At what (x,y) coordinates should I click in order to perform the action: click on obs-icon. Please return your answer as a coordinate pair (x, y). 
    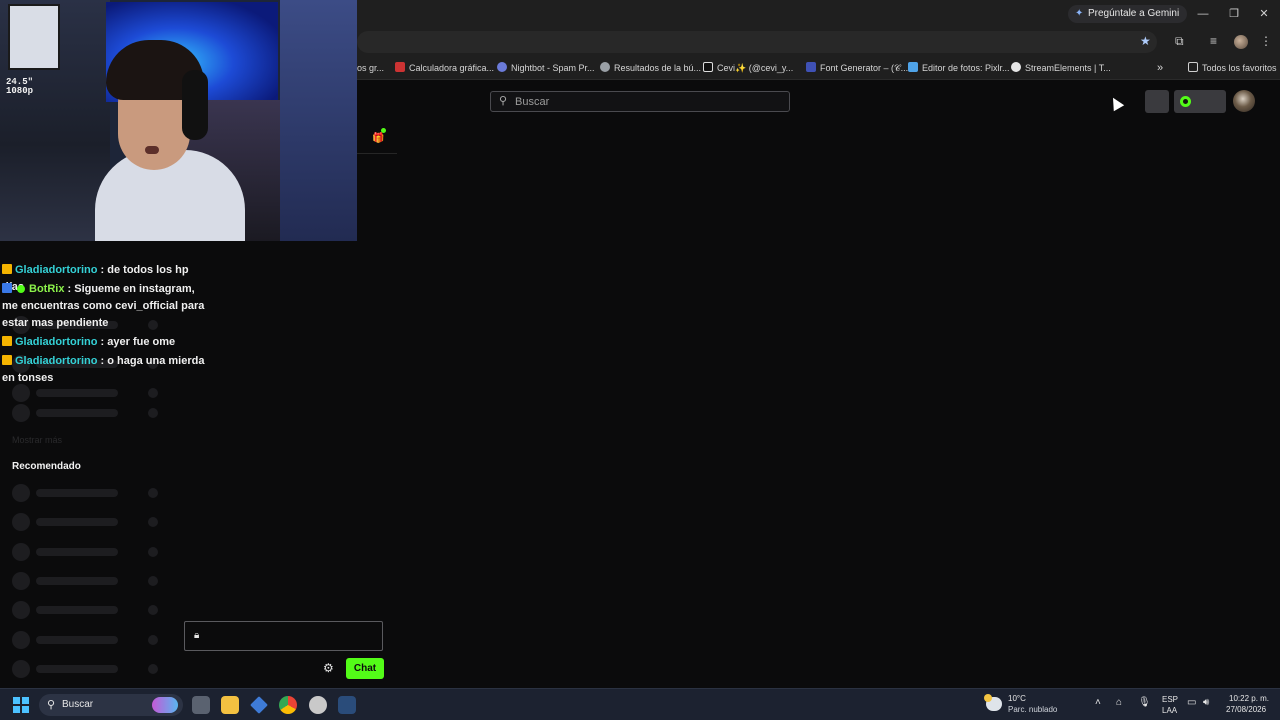
    Looking at the image, I should click on (318, 705).